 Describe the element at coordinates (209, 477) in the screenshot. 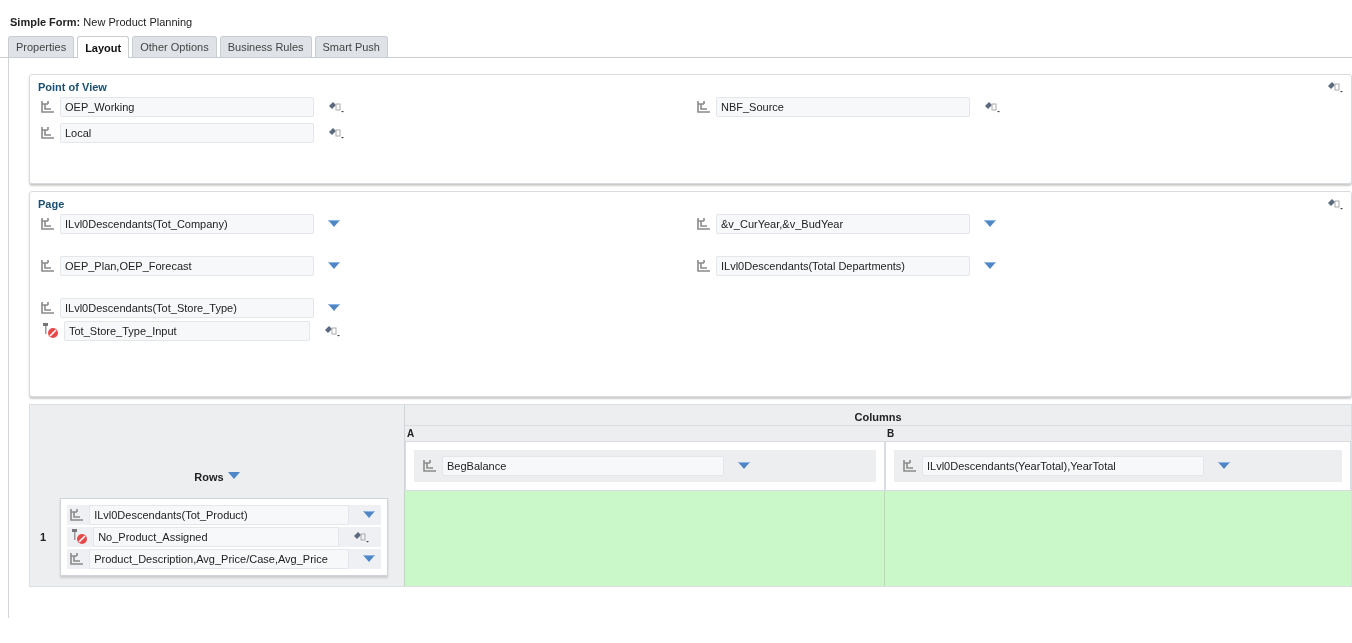

I see `rows-label: Rows` at that location.